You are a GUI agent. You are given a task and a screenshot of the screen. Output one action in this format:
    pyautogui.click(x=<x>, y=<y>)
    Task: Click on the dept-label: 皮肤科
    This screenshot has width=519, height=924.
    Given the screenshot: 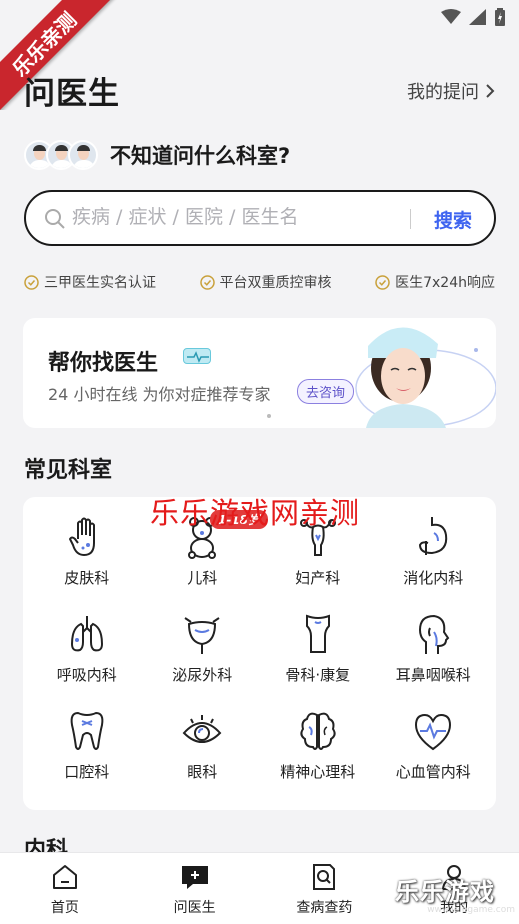 What is the action you would take?
    pyautogui.click(x=87, y=578)
    